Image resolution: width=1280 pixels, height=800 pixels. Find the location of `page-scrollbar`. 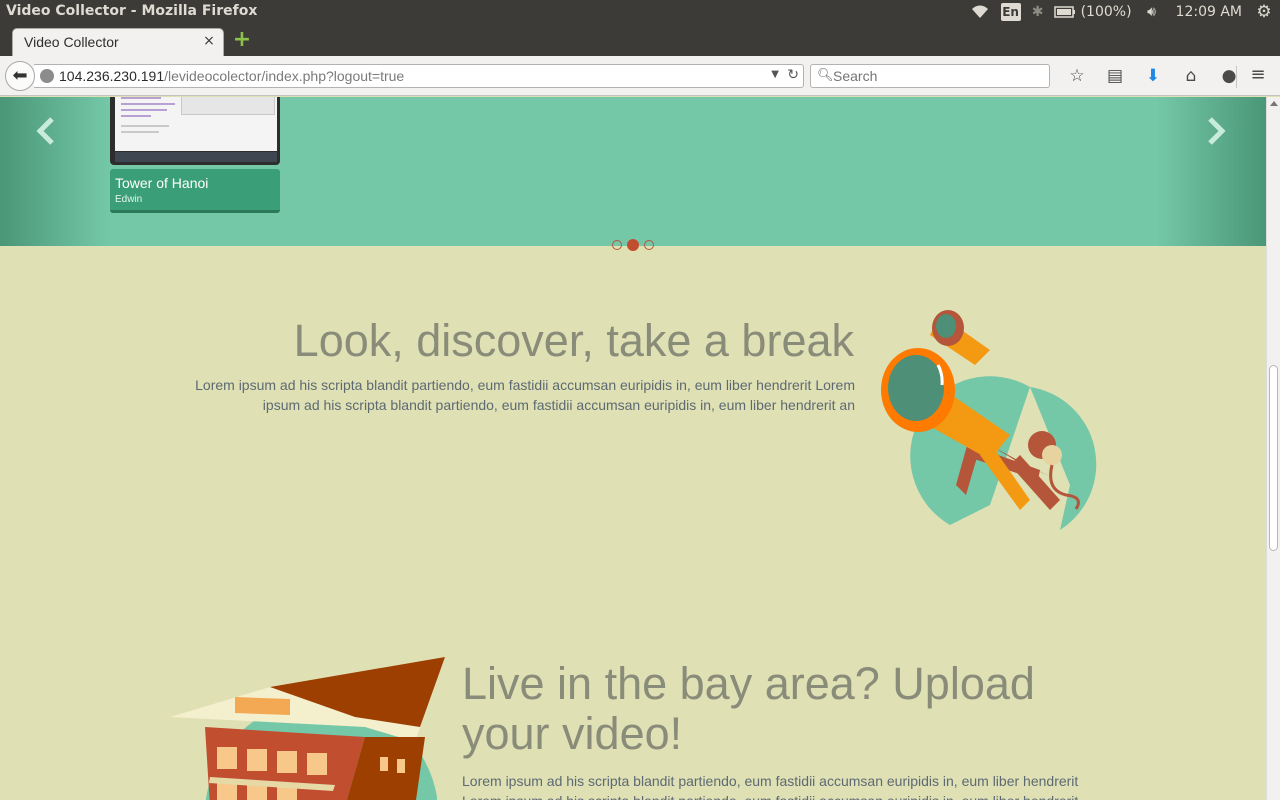

page-scrollbar is located at coordinates (1273, 448).